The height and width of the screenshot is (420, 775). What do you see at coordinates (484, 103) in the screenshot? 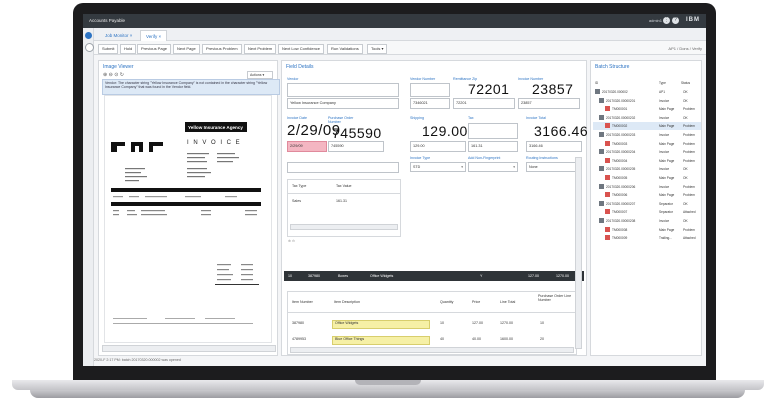
I see `remittance-zip-field: 72201` at bounding box center [484, 103].